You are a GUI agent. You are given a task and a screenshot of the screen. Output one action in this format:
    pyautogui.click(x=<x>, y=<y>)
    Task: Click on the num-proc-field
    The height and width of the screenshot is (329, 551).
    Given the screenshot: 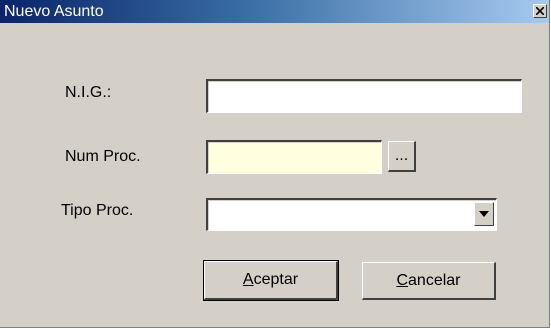 What is the action you would take?
    pyautogui.click(x=294, y=157)
    